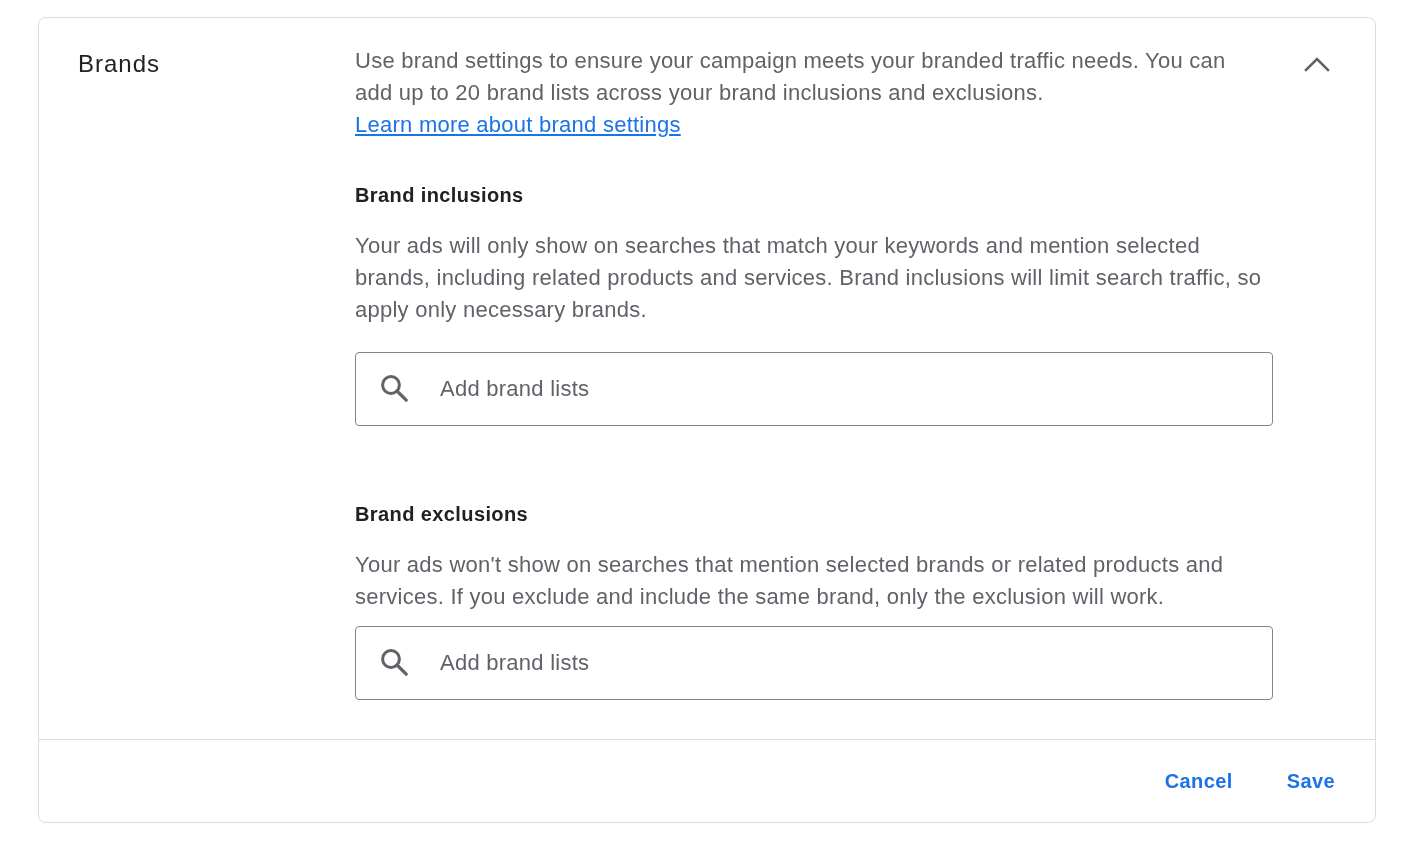 The image size is (1406, 846). What do you see at coordinates (809, 278) in the screenshot?
I see `group-description: Your ads will only show on searches that match your keywords and mention selected brands, including related products and services. Brand inclusions will limit search traffic, so apply only necessary brands.` at bounding box center [809, 278].